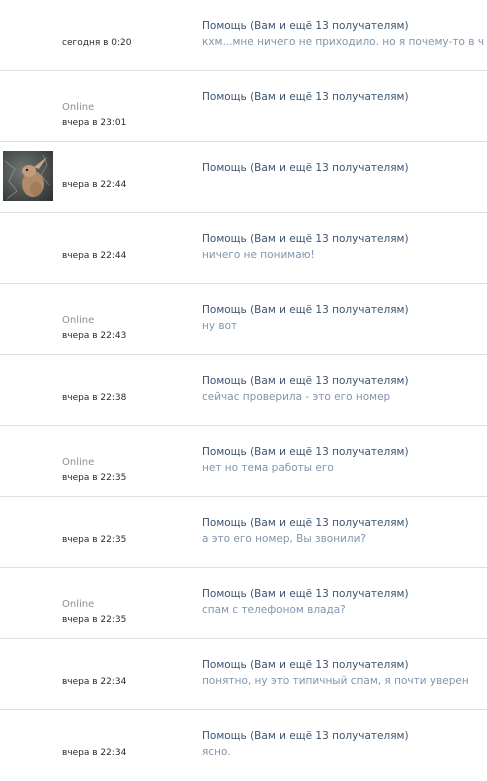 This screenshot has width=487, height=781. What do you see at coordinates (343, 326) in the screenshot?
I see `message-preview: ну вот` at bounding box center [343, 326].